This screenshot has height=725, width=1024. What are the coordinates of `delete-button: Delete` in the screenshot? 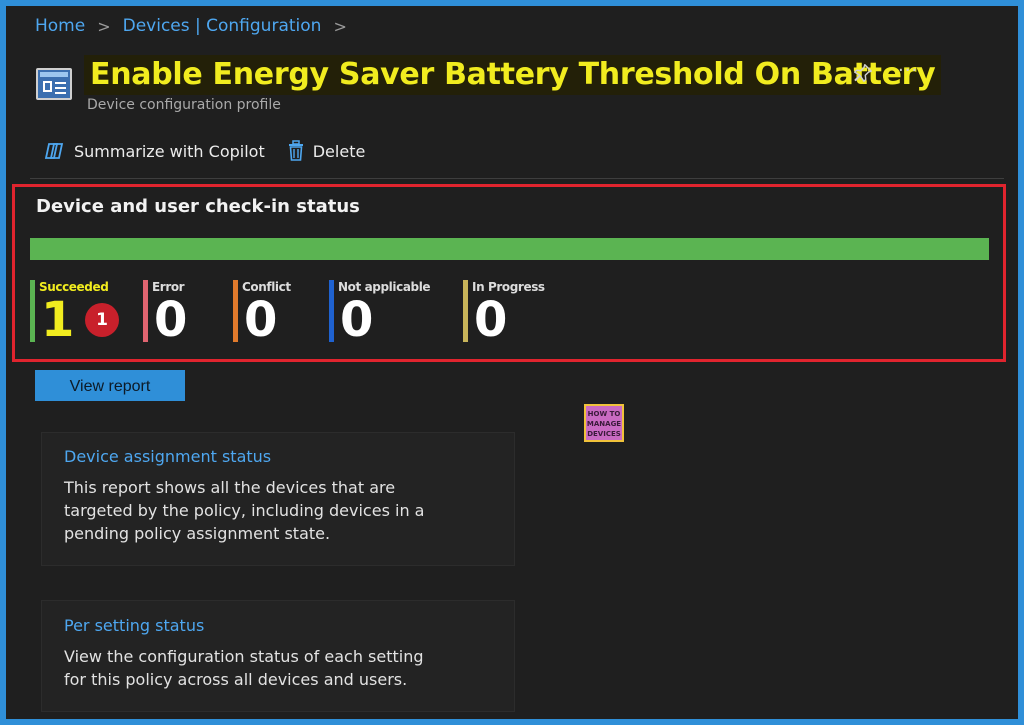 It's located at (326, 151).